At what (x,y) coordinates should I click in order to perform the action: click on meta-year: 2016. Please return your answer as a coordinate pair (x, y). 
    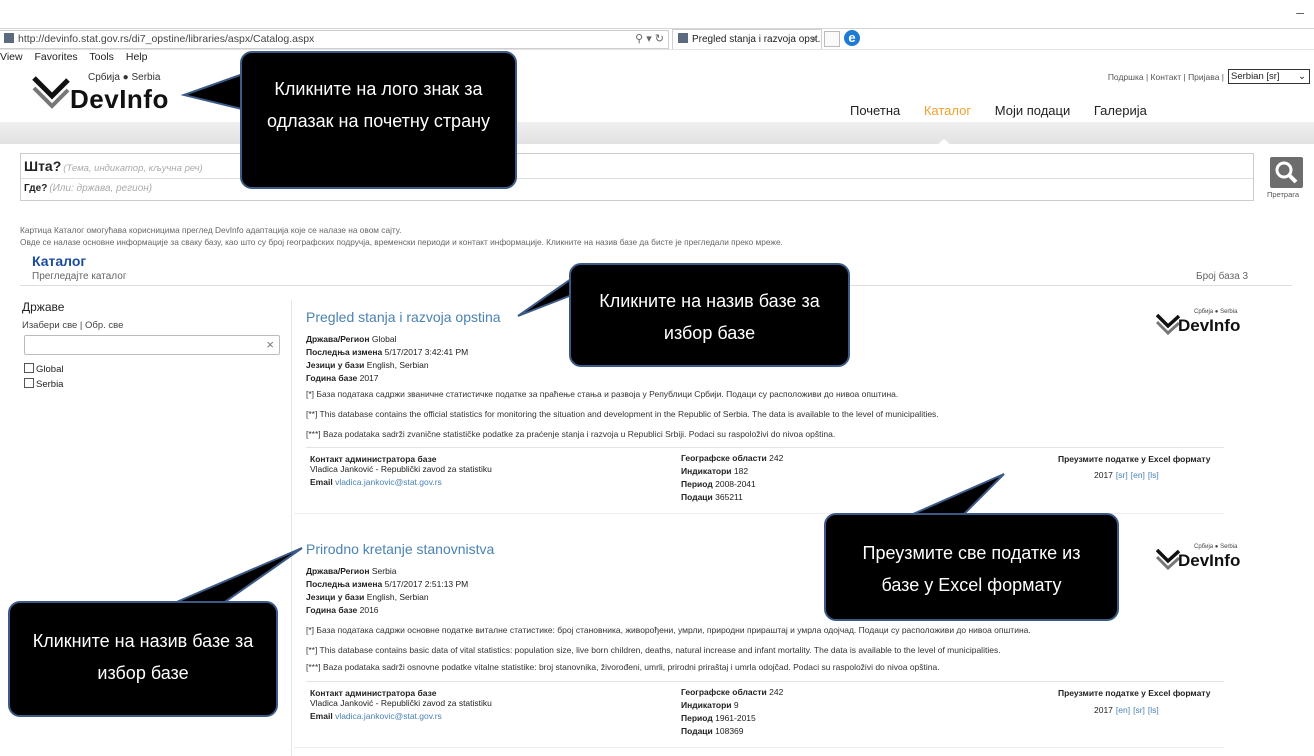
    Looking at the image, I should click on (369, 610).